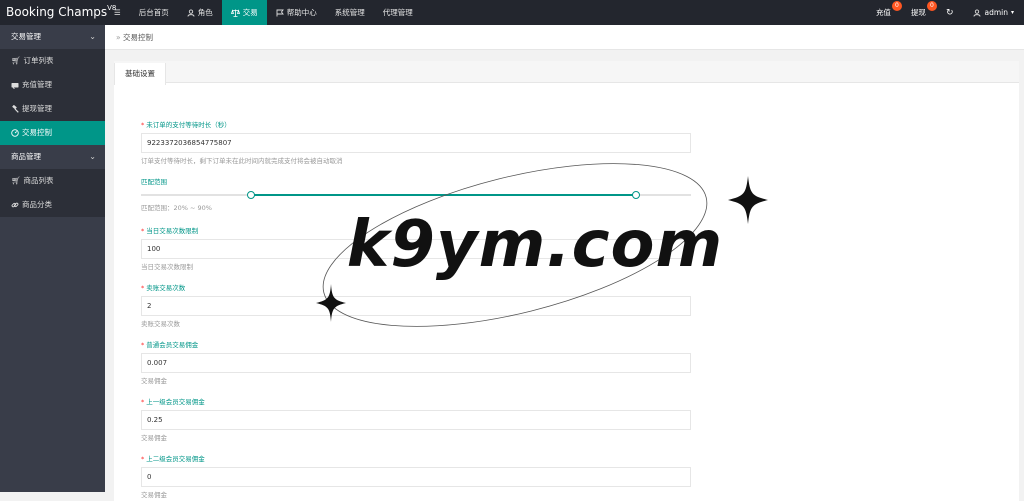 The image size is (1024, 501). I want to click on sidebar-item-label: 充值管理, so click(37, 84).